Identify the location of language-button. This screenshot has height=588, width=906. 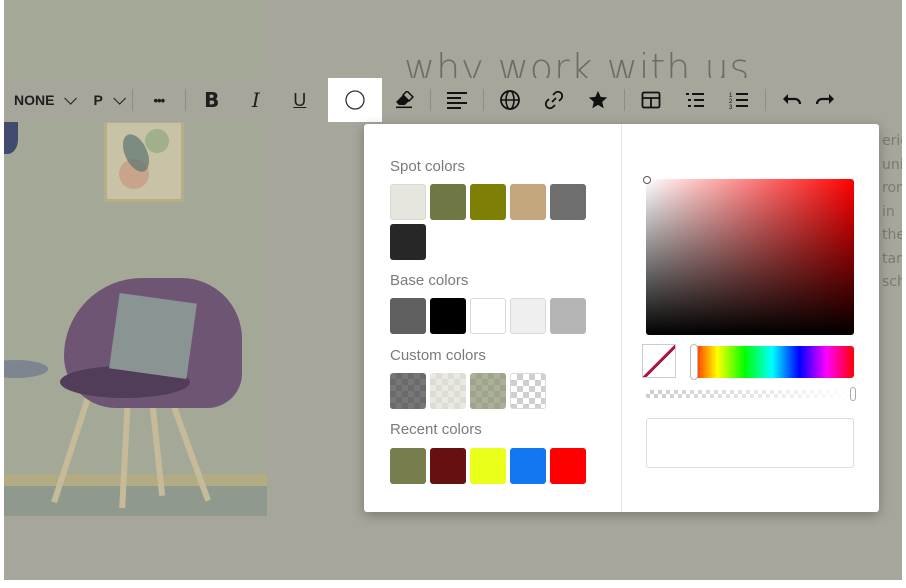
(510, 100).